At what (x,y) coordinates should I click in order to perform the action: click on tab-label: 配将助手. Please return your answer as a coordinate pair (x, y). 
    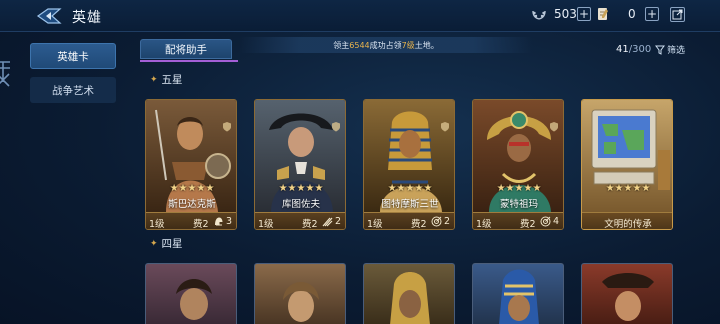
    Looking at the image, I should click on (186, 49).